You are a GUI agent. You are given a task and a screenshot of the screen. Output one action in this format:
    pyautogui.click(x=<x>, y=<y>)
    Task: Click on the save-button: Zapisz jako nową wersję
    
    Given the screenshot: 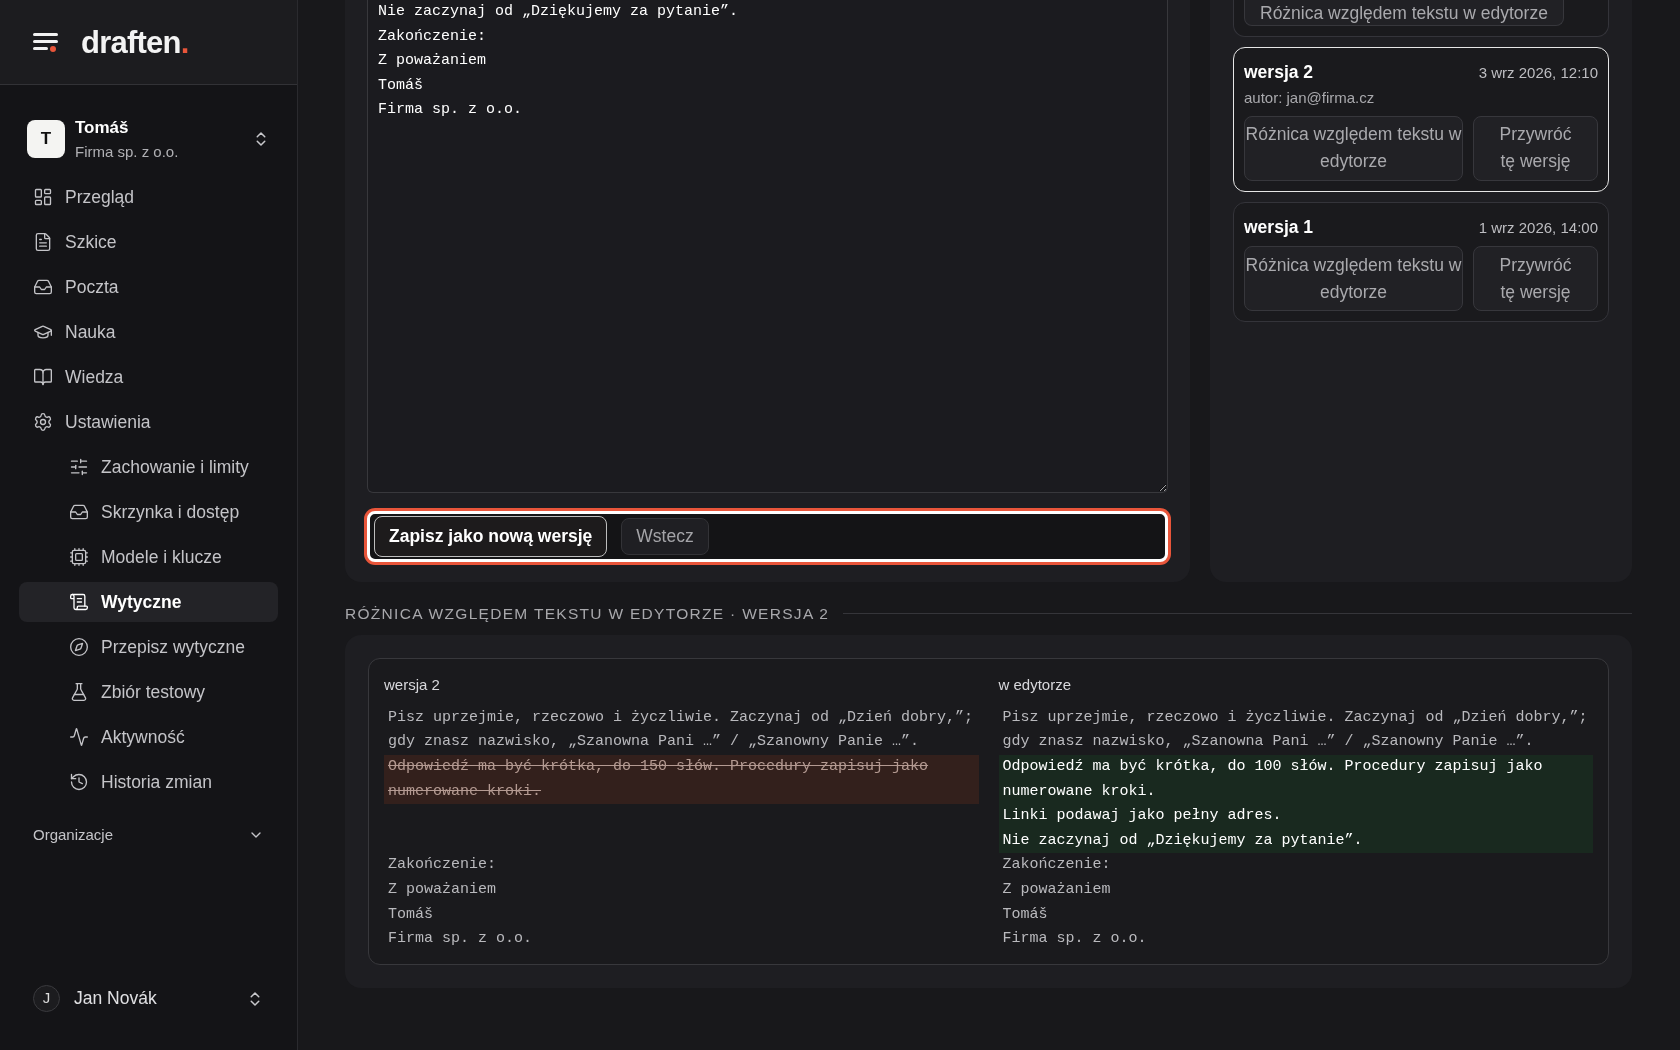 What is the action you would take?
    pyautogui.click(x=491, y=537)
    